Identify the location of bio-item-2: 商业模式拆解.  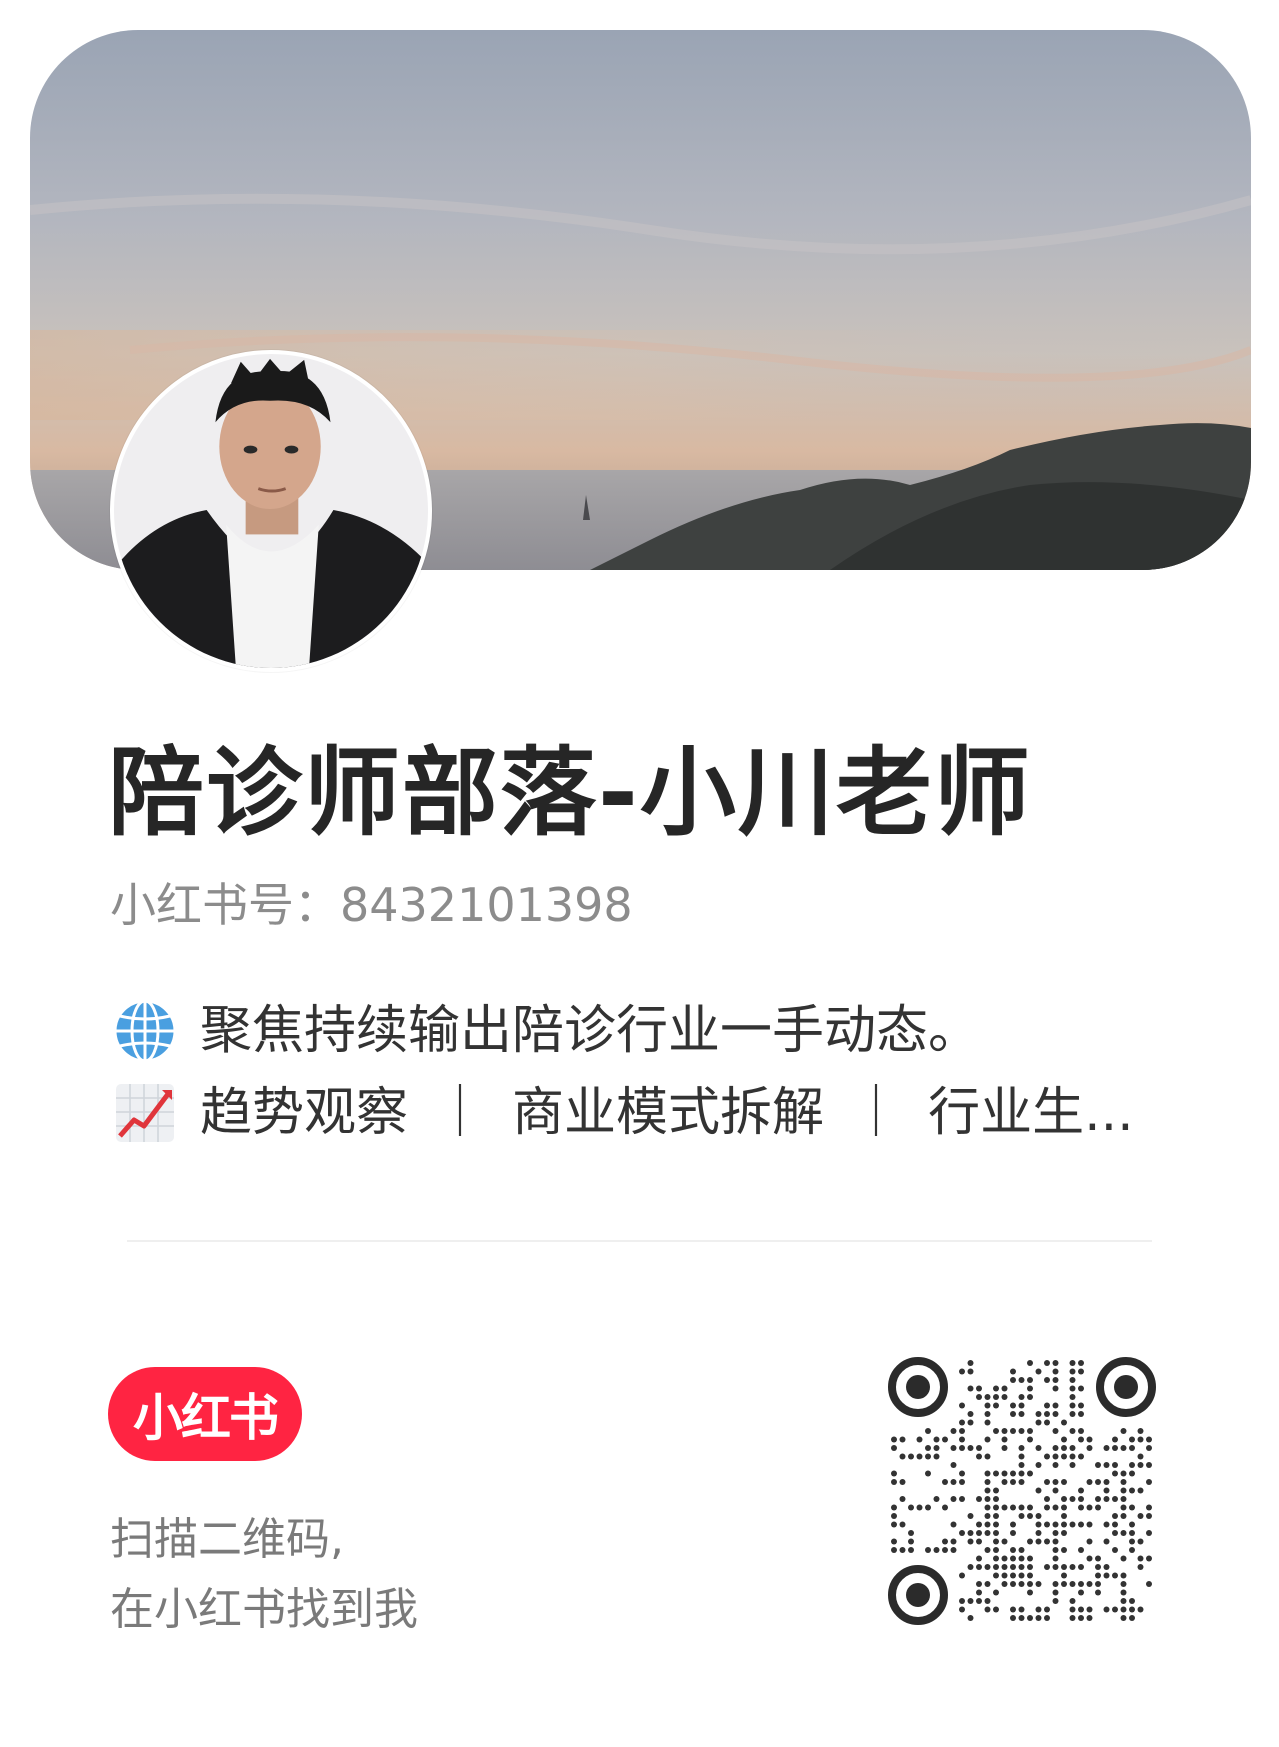
(668, 1112).